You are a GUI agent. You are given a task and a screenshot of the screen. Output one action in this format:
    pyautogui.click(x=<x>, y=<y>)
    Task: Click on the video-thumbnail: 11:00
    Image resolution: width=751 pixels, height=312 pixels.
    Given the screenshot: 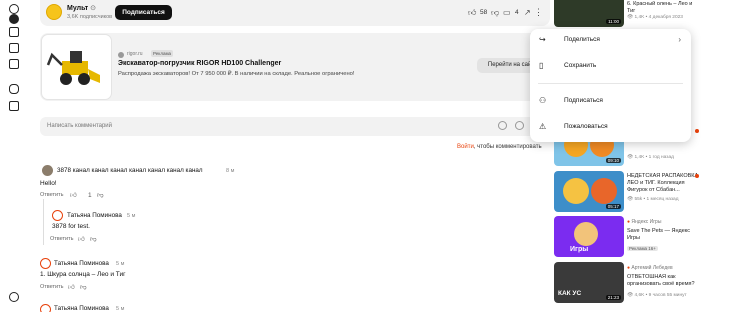 What is the action you would take?
    pyautogui.click(x=589, y=13)
    